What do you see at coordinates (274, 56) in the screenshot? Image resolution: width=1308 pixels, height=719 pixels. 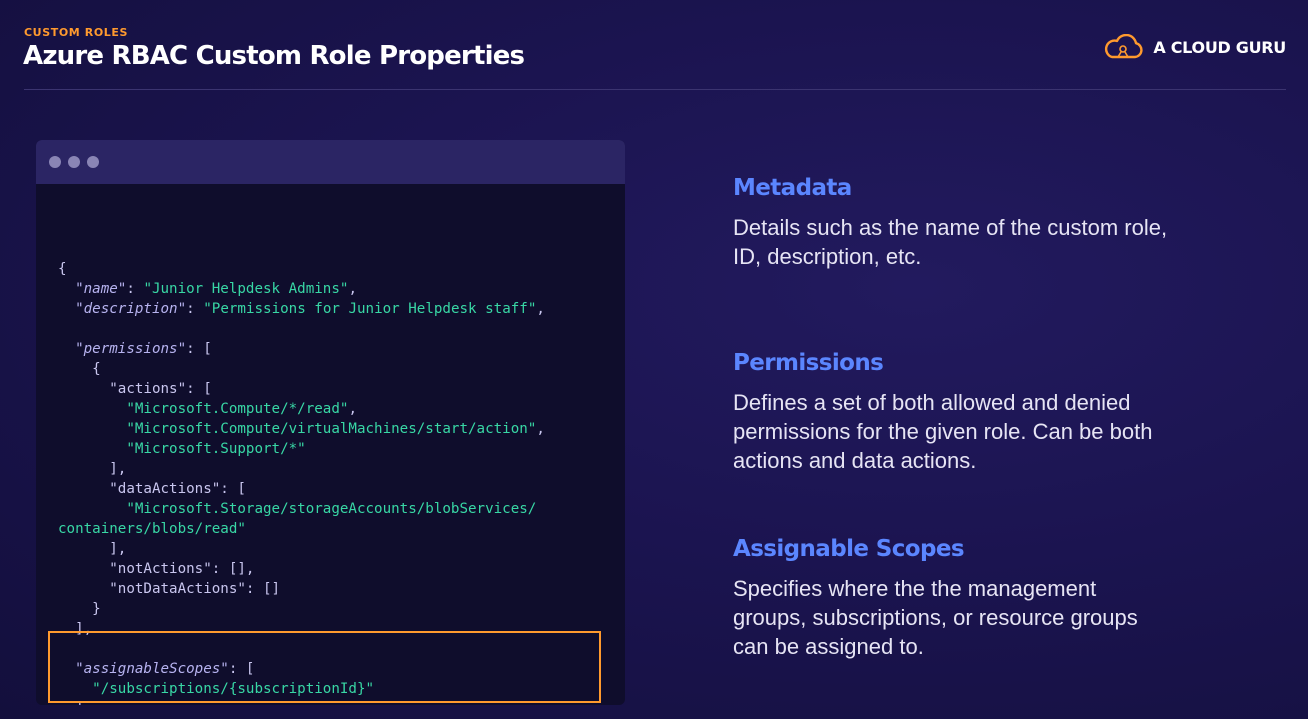 I see `page-title: Azure RBAC Custom Role Properties` at bounding box center [274, 56].